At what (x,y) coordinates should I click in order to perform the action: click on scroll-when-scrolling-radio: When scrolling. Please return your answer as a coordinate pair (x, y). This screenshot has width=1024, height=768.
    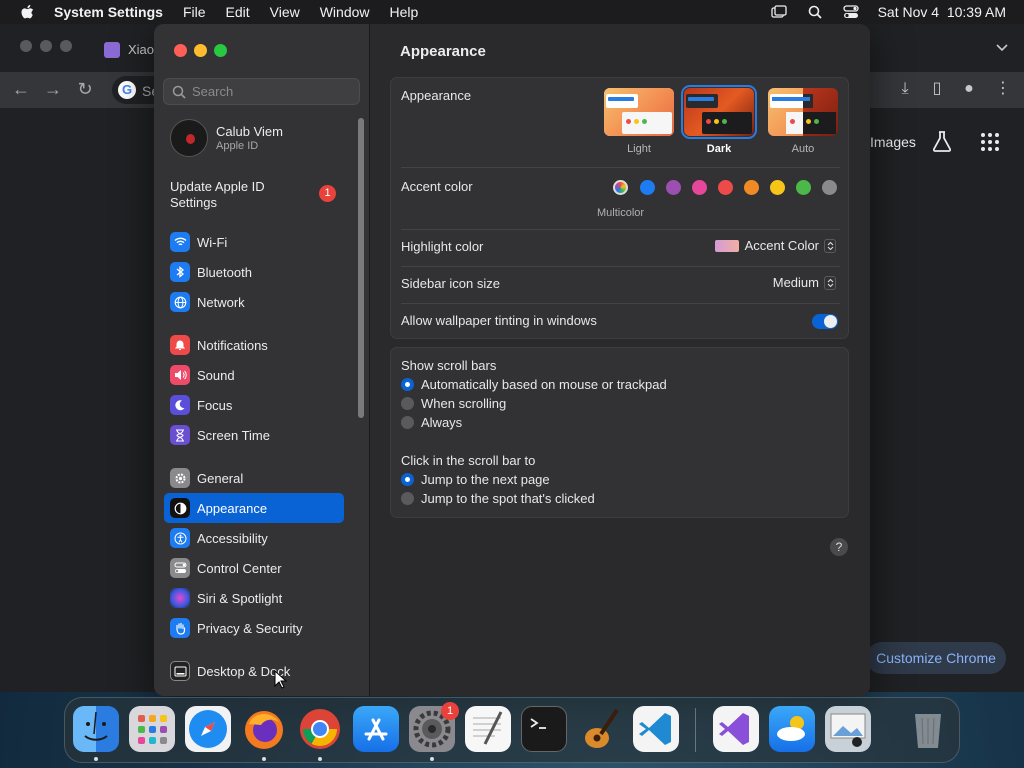
    Looking at the image, I should click on (453, 403).